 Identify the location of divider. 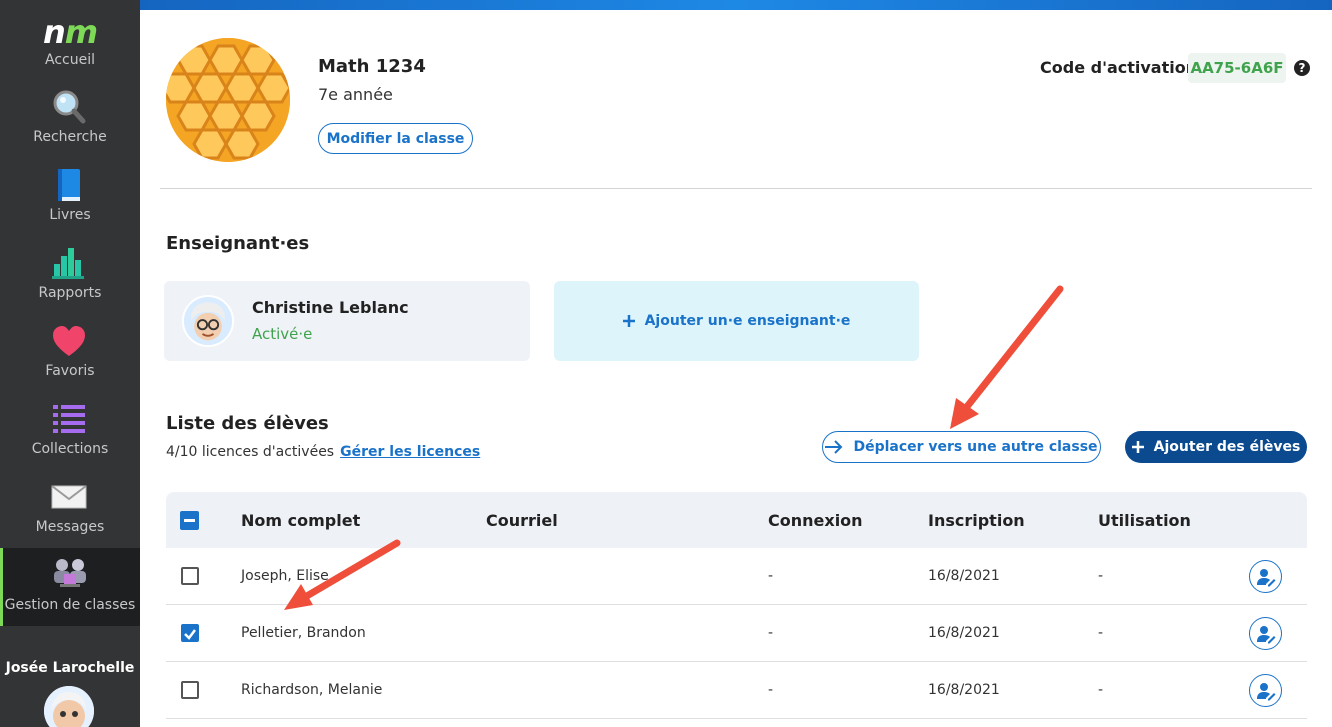
(736, 188).